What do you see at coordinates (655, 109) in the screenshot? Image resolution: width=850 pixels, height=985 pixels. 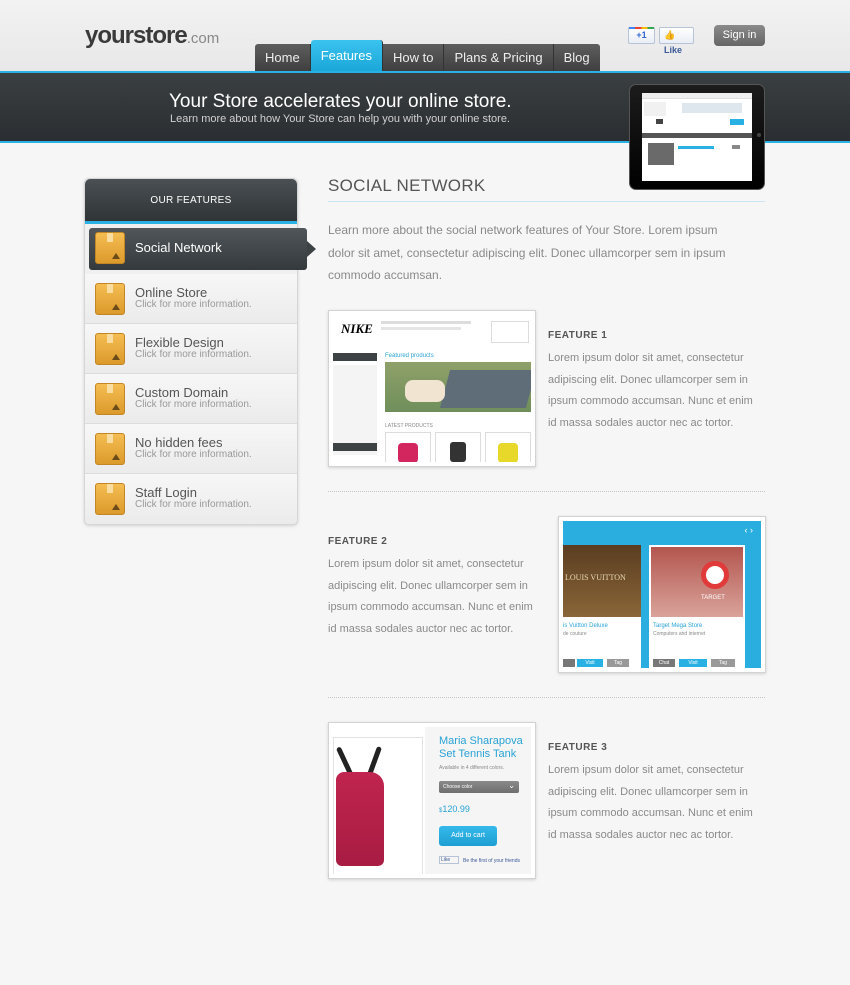 I see `tablet-screen-block` at bounding box center [655, 109].